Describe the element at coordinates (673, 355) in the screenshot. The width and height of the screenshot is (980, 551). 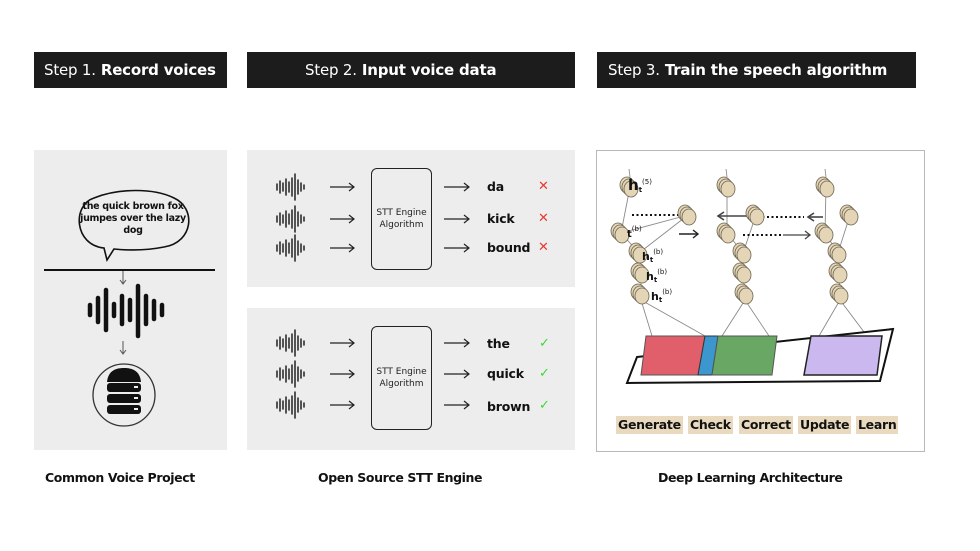
I see `red-block` at that location.